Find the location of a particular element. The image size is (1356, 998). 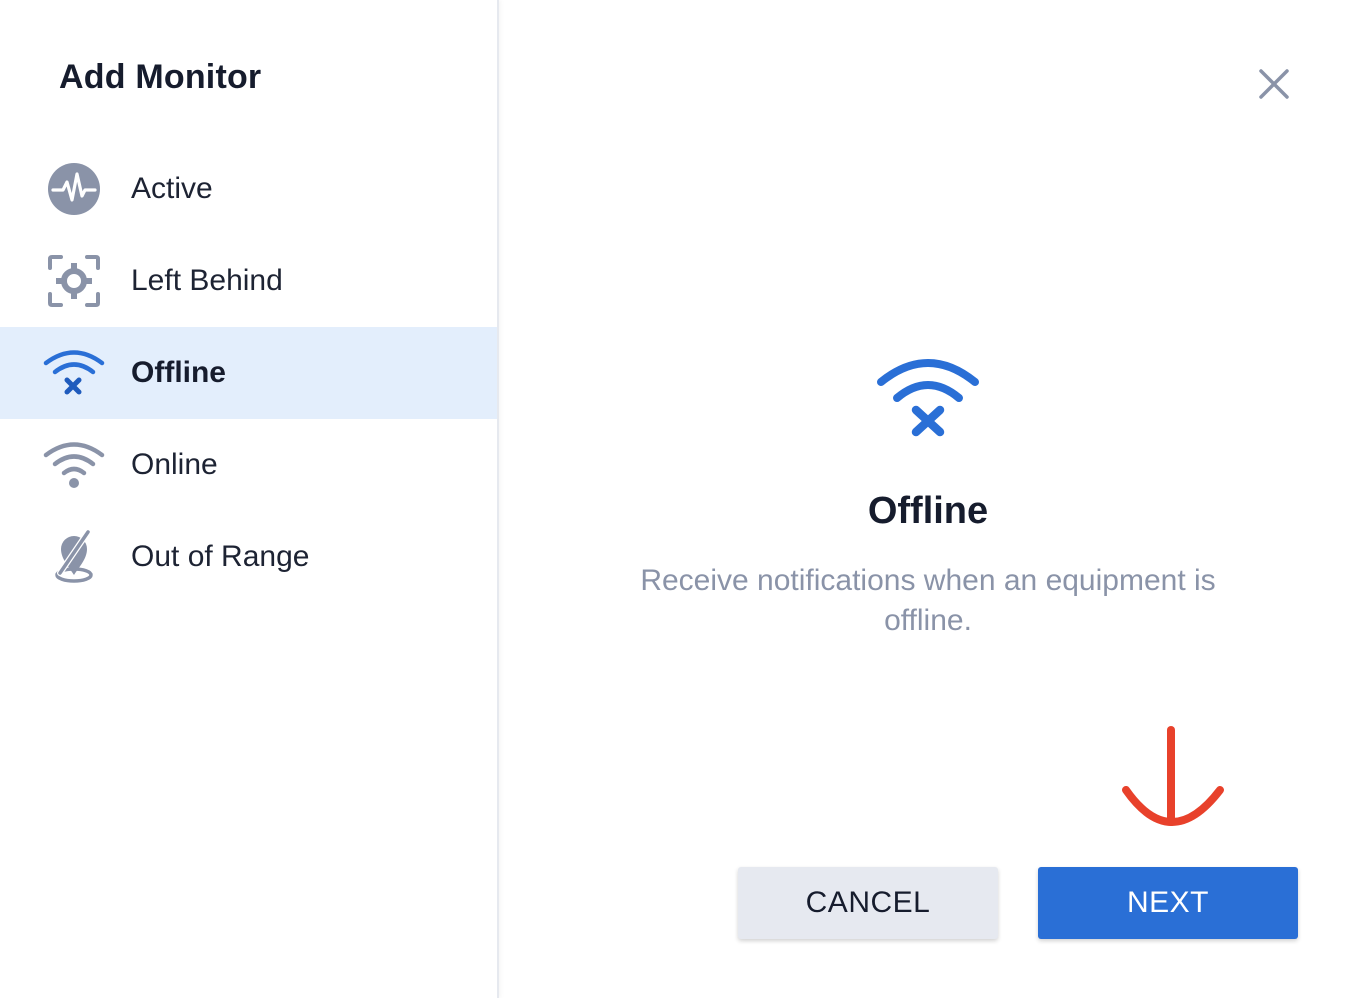

sidebar-item-active: Active is located at coordinates (248, 189).